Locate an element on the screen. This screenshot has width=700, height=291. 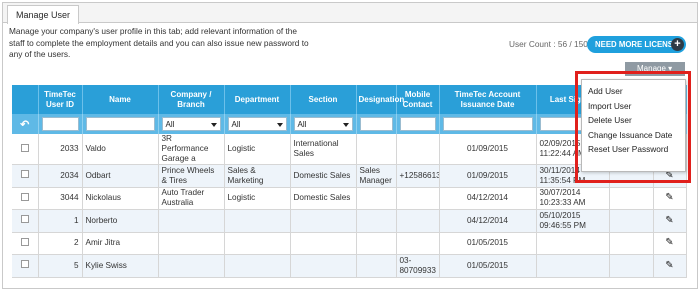
user-id-cell: 2033 is located at coordinates (60, 149).